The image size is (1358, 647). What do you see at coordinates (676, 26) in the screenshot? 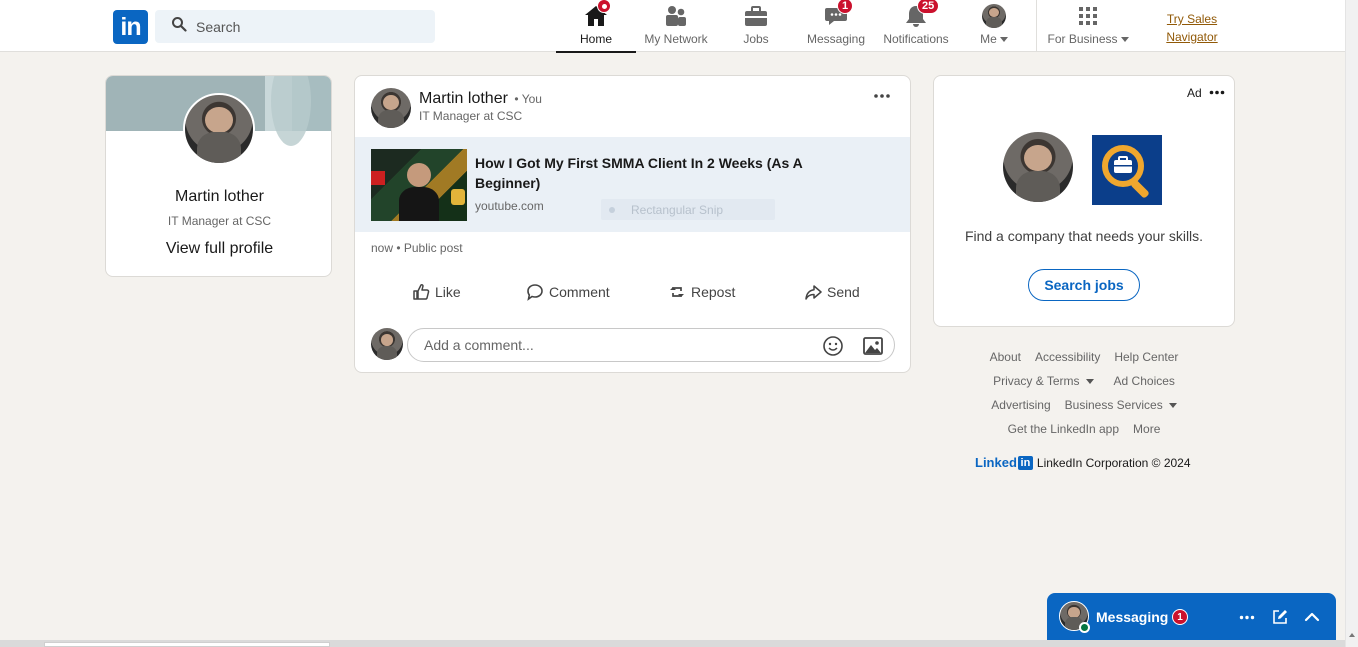
I see `nav-my-network: My Network` at bounding box center [676, 26].